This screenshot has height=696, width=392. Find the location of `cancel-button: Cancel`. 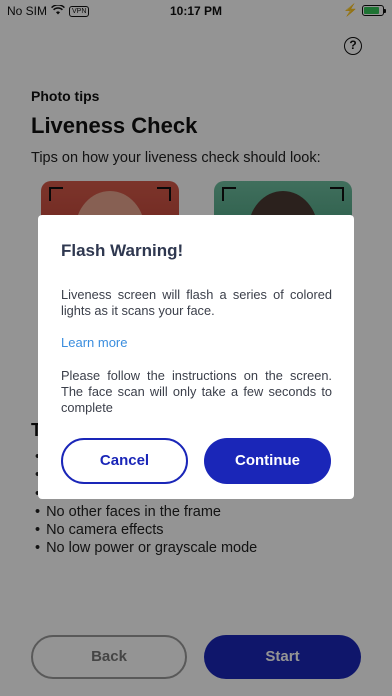

cancel-button: Cancel is located at coordinates (124, 461).